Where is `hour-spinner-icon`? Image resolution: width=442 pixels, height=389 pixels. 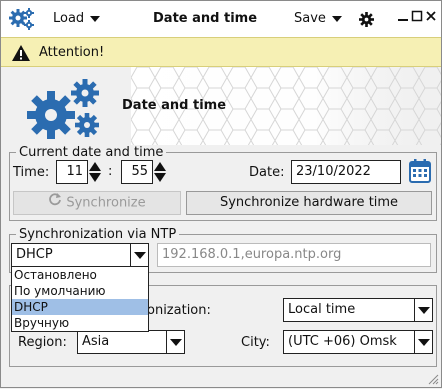
hour-spinner-icon is located at coordinates (95, 172).